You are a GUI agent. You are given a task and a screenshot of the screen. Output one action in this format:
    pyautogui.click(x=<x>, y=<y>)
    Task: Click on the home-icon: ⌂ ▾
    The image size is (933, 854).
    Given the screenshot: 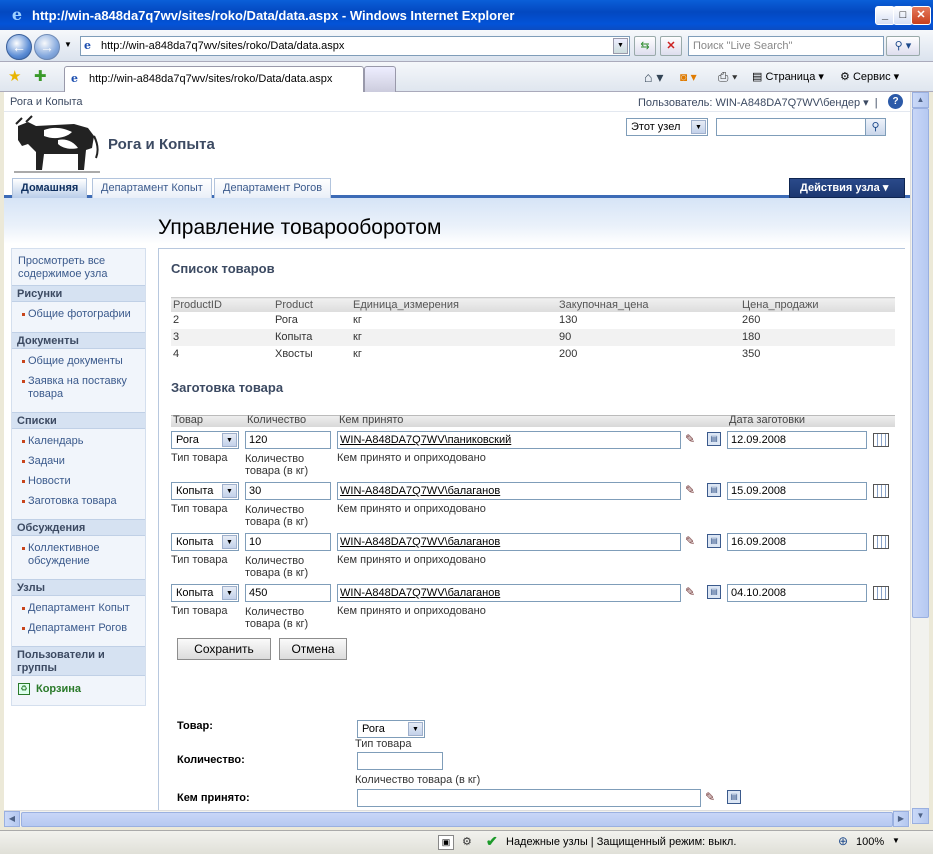 What is the action you would take?
    pyautogui.click(x=653, y=77)
    